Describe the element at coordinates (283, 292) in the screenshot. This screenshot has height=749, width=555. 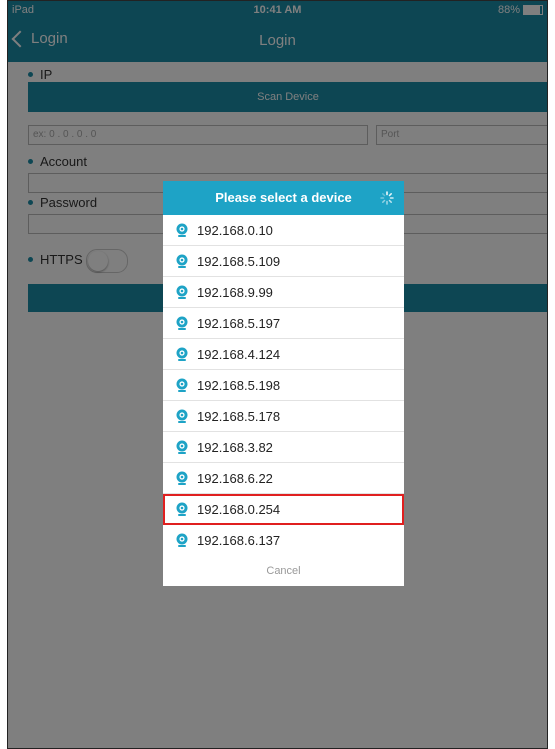
I see `device-list-item: 192.168.9.99` at that location.